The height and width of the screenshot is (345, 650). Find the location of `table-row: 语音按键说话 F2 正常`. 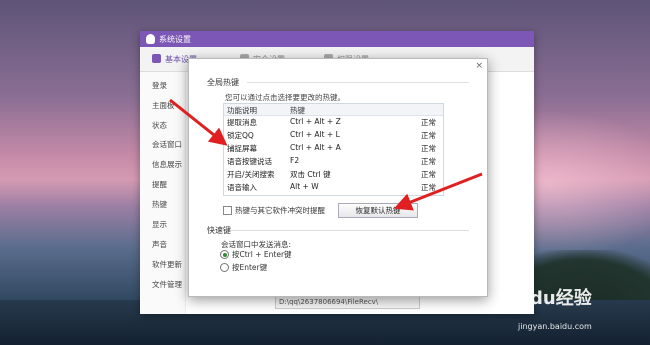

table-row: 语音按键说话 F2 正常 is located at coordinates (333, 160).